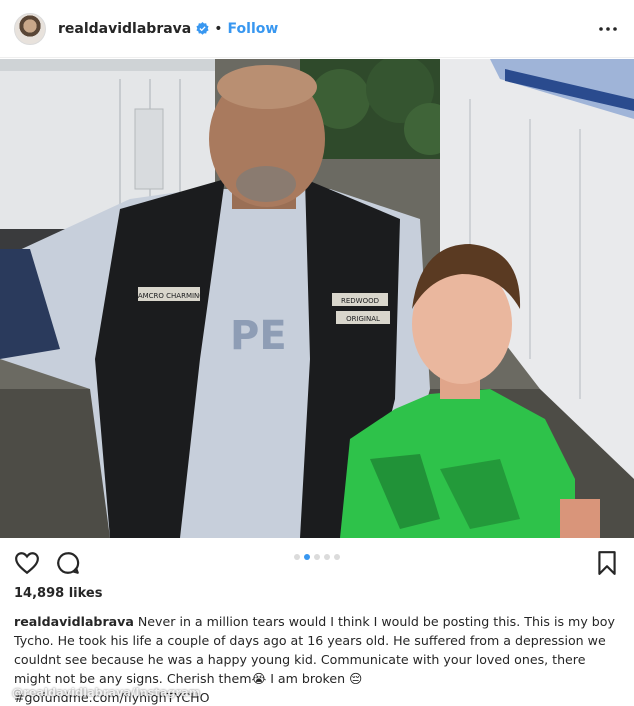 This screenshot has height=706, width=634. What do you see at coordinates (253, 29) in the screenshot?
I see `follow-button: Follow` at bounding box center [253, 29].